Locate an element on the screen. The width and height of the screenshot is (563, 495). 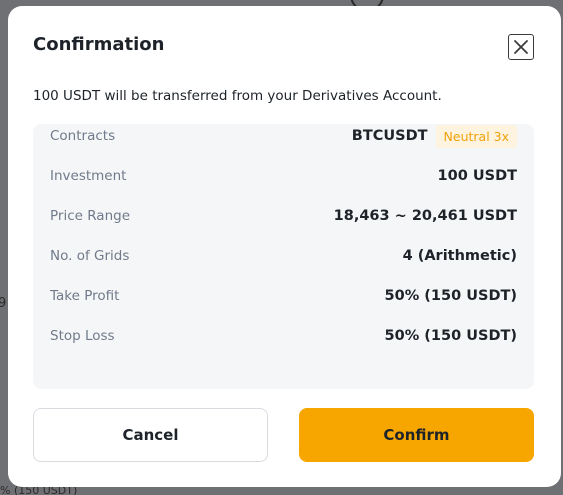
detail-value: BTCUSDT Neutral 3x is located at coordinates (434, 136).